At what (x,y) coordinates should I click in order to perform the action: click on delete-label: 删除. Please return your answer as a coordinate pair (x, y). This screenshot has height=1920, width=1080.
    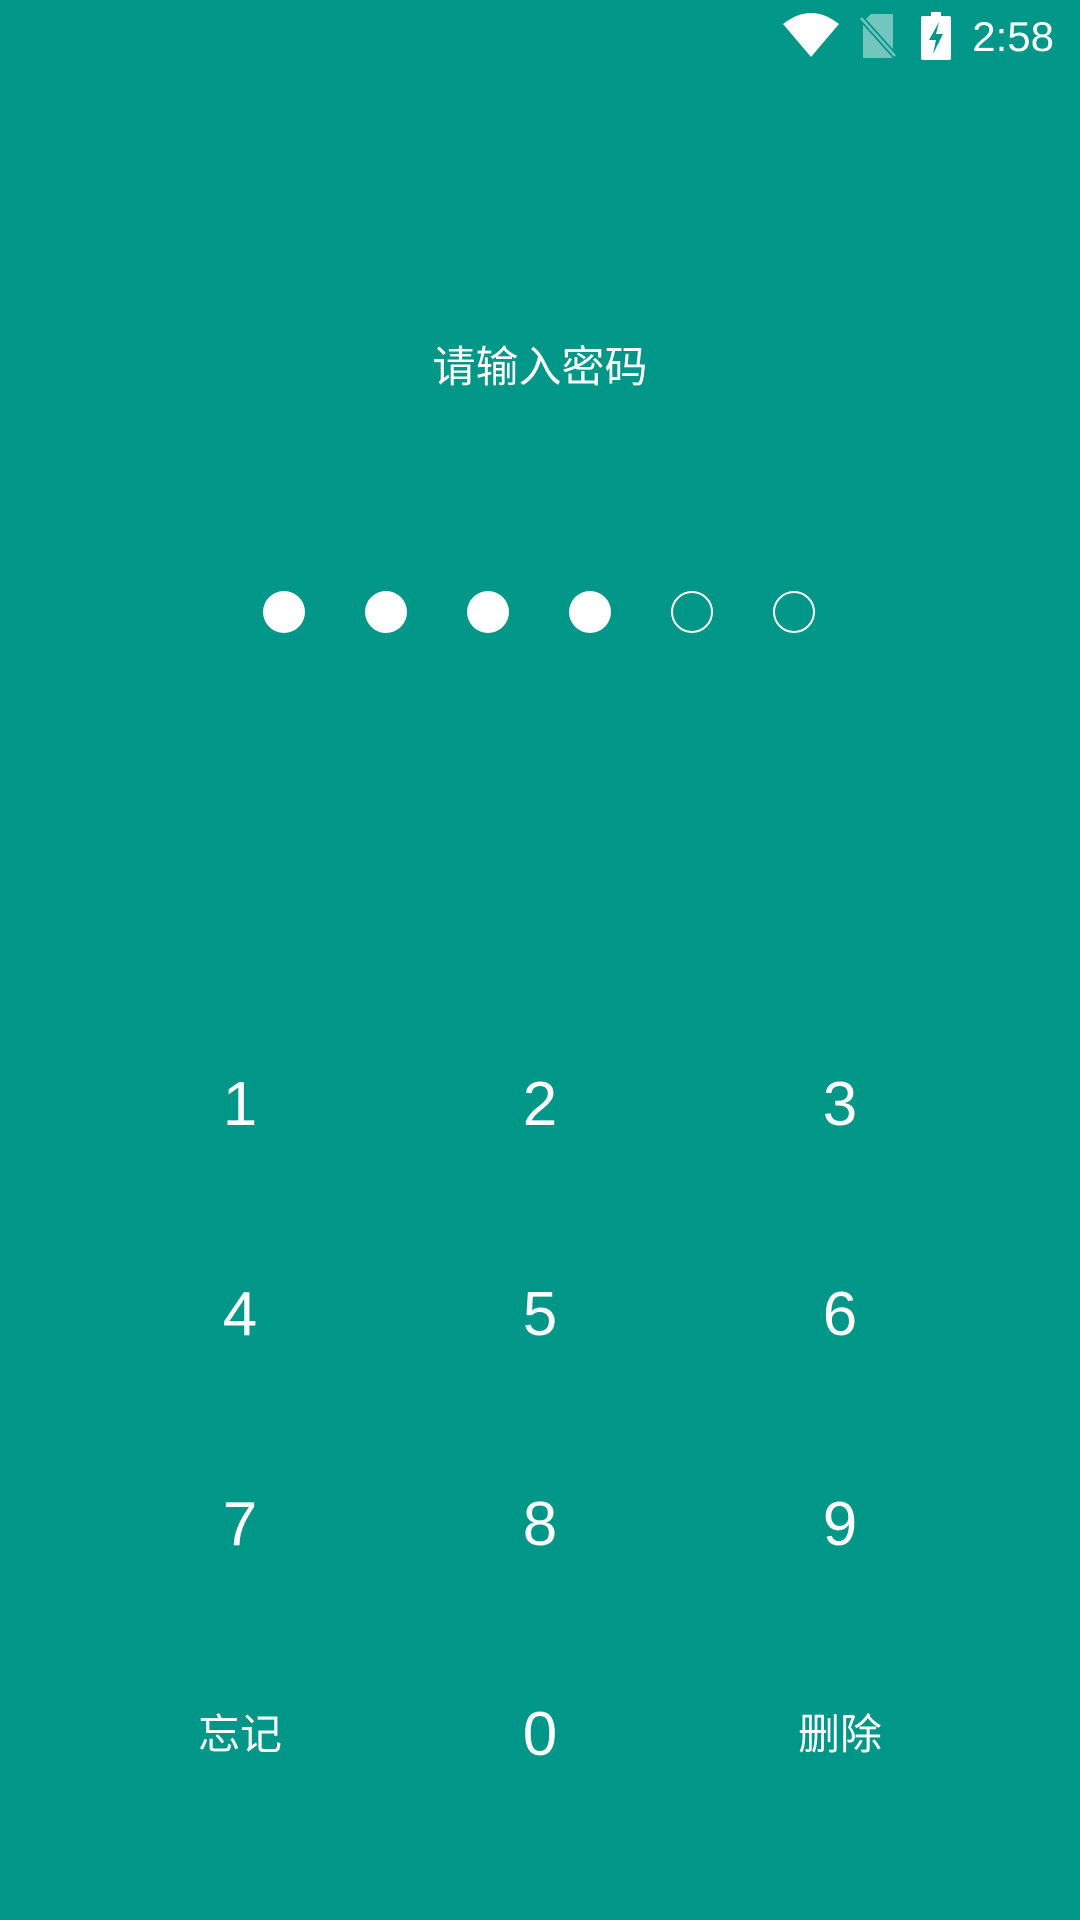
    Looking at the image, I should click on (839, 1734).